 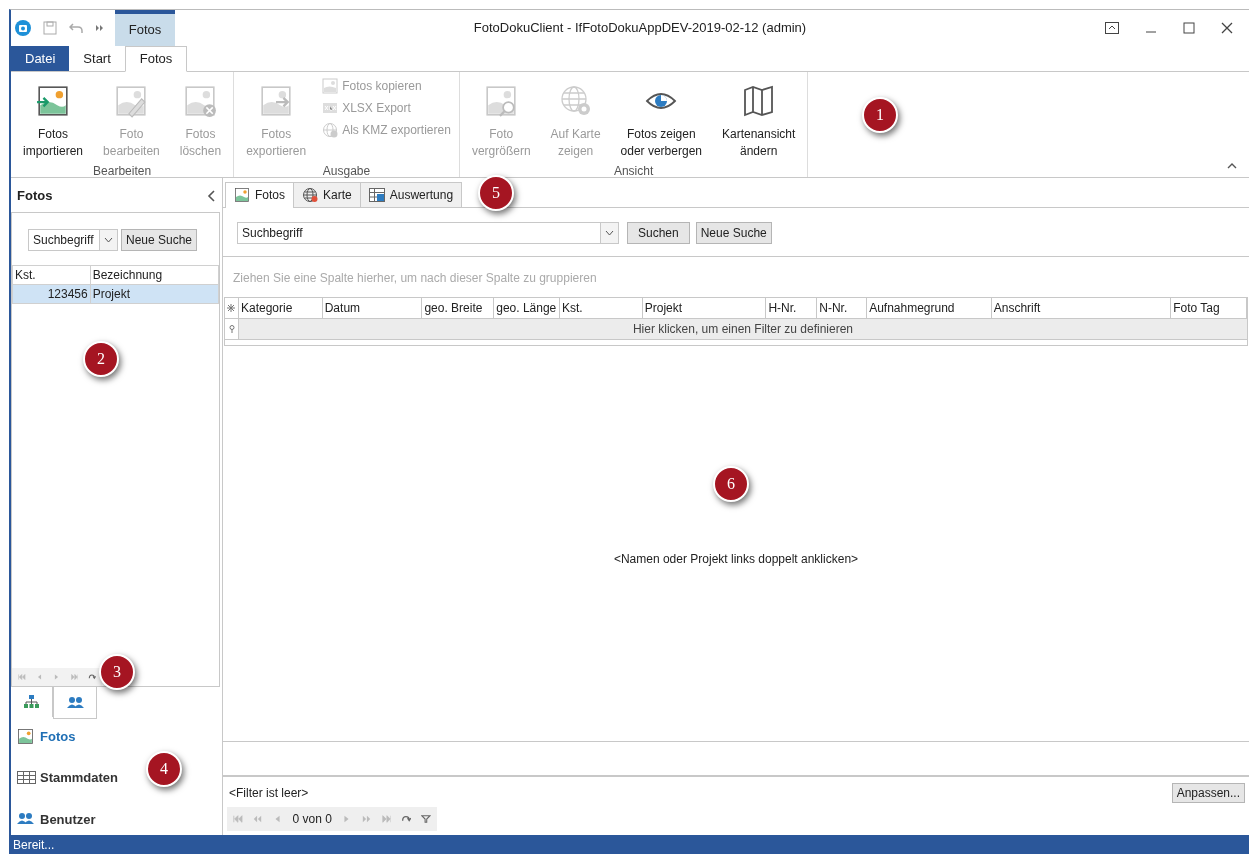 I want to click on window-title: FotoDokuClient - IfFotoDokuAppDEV-2019-02-12 (admin), so click(x=640, y=28).